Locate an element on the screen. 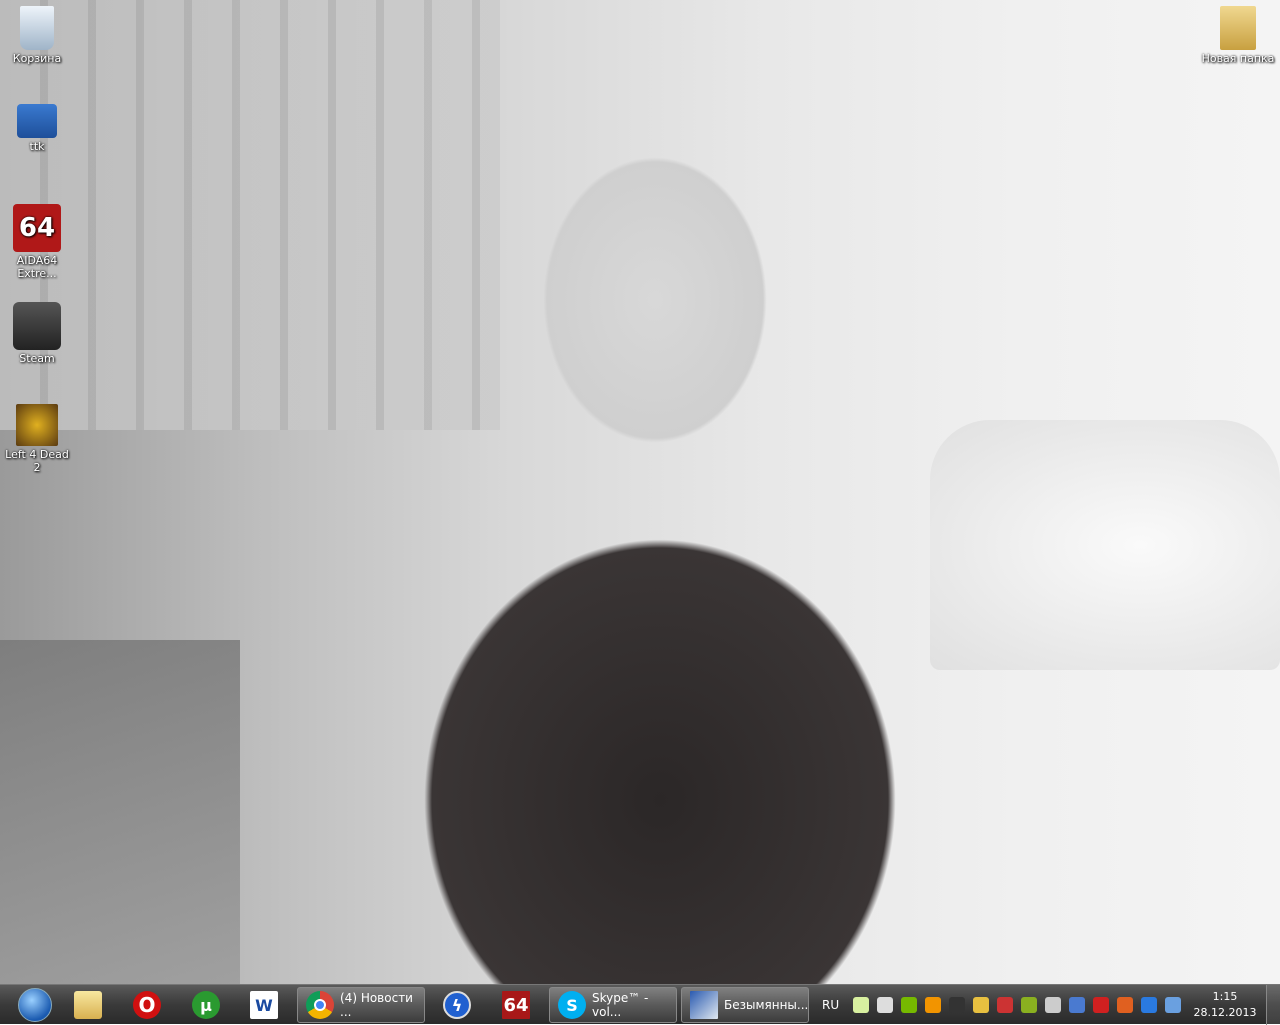 This screenshot has width=1280, height=1025. chrome-icon is located at coordinates (320, 1005).